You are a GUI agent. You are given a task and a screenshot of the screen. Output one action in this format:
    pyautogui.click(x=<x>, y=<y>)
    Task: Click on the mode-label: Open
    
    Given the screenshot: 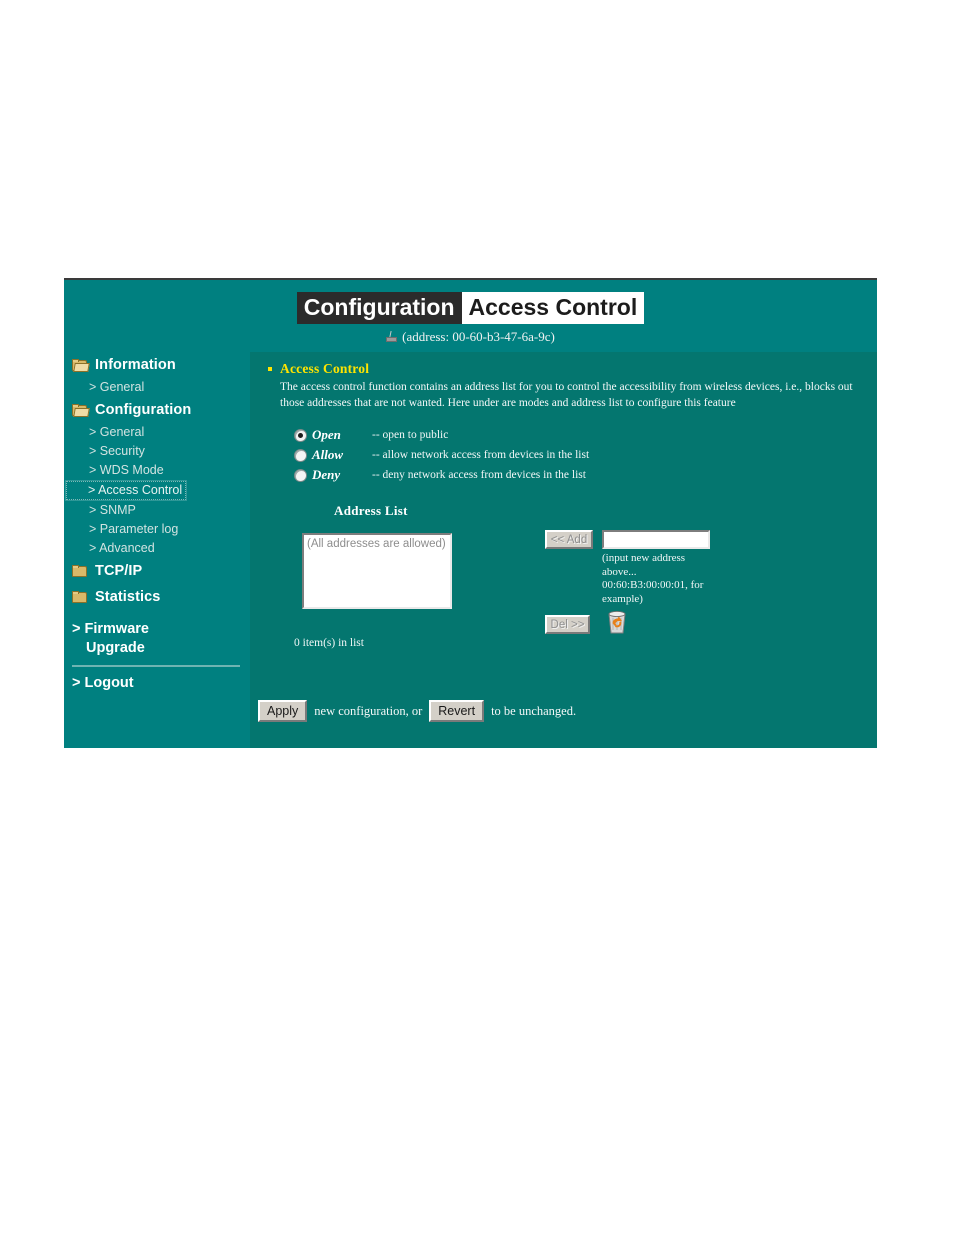 What is the action you would take?
    pyautogui.click(x=326, y=434)
    